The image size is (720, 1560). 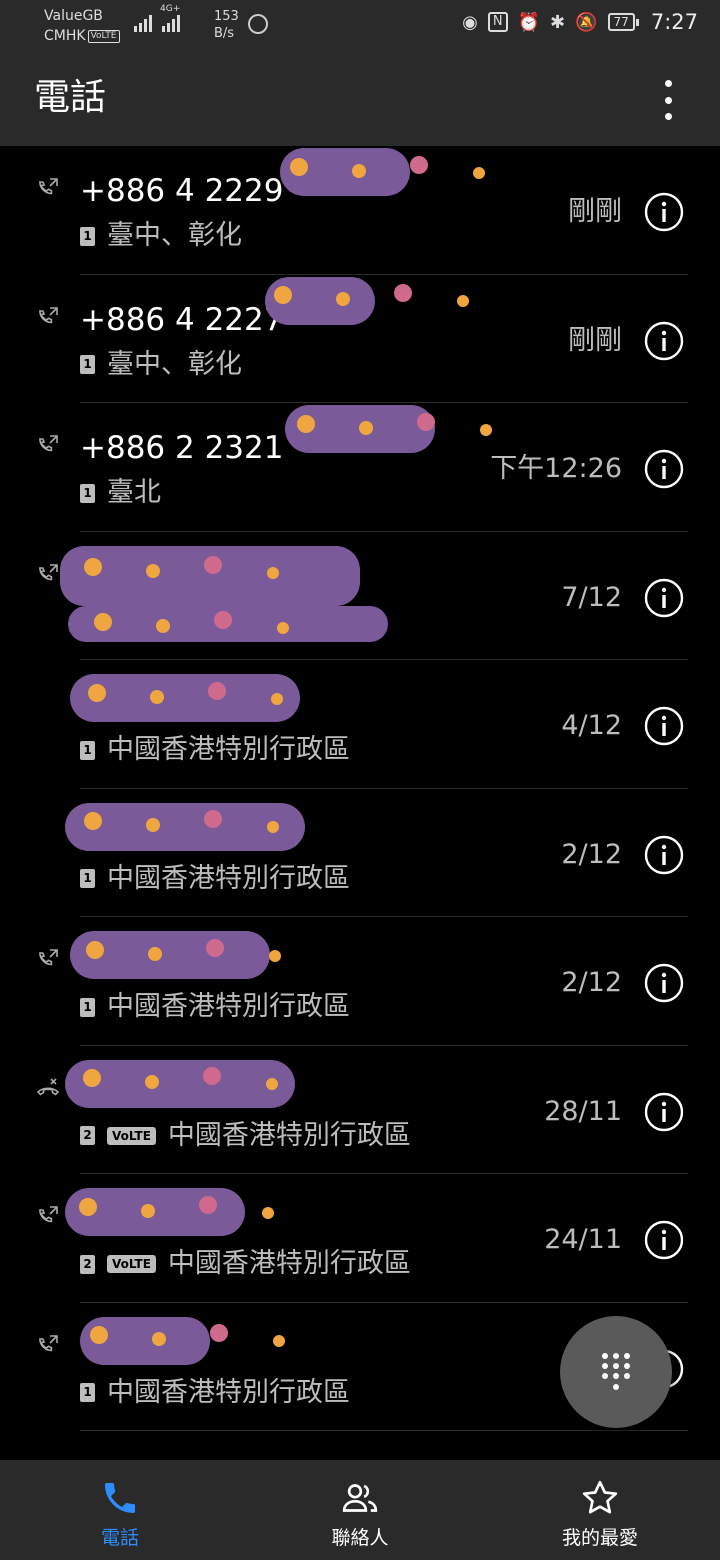 I want to click on app-bar: 電話, so click(x=360, y=99).